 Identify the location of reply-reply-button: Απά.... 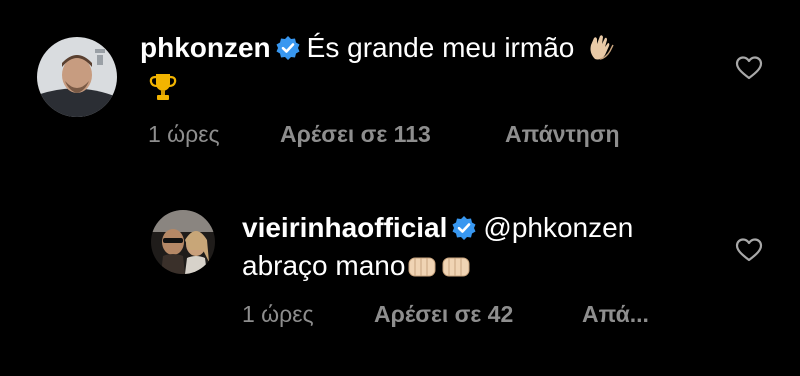
(615, 314).